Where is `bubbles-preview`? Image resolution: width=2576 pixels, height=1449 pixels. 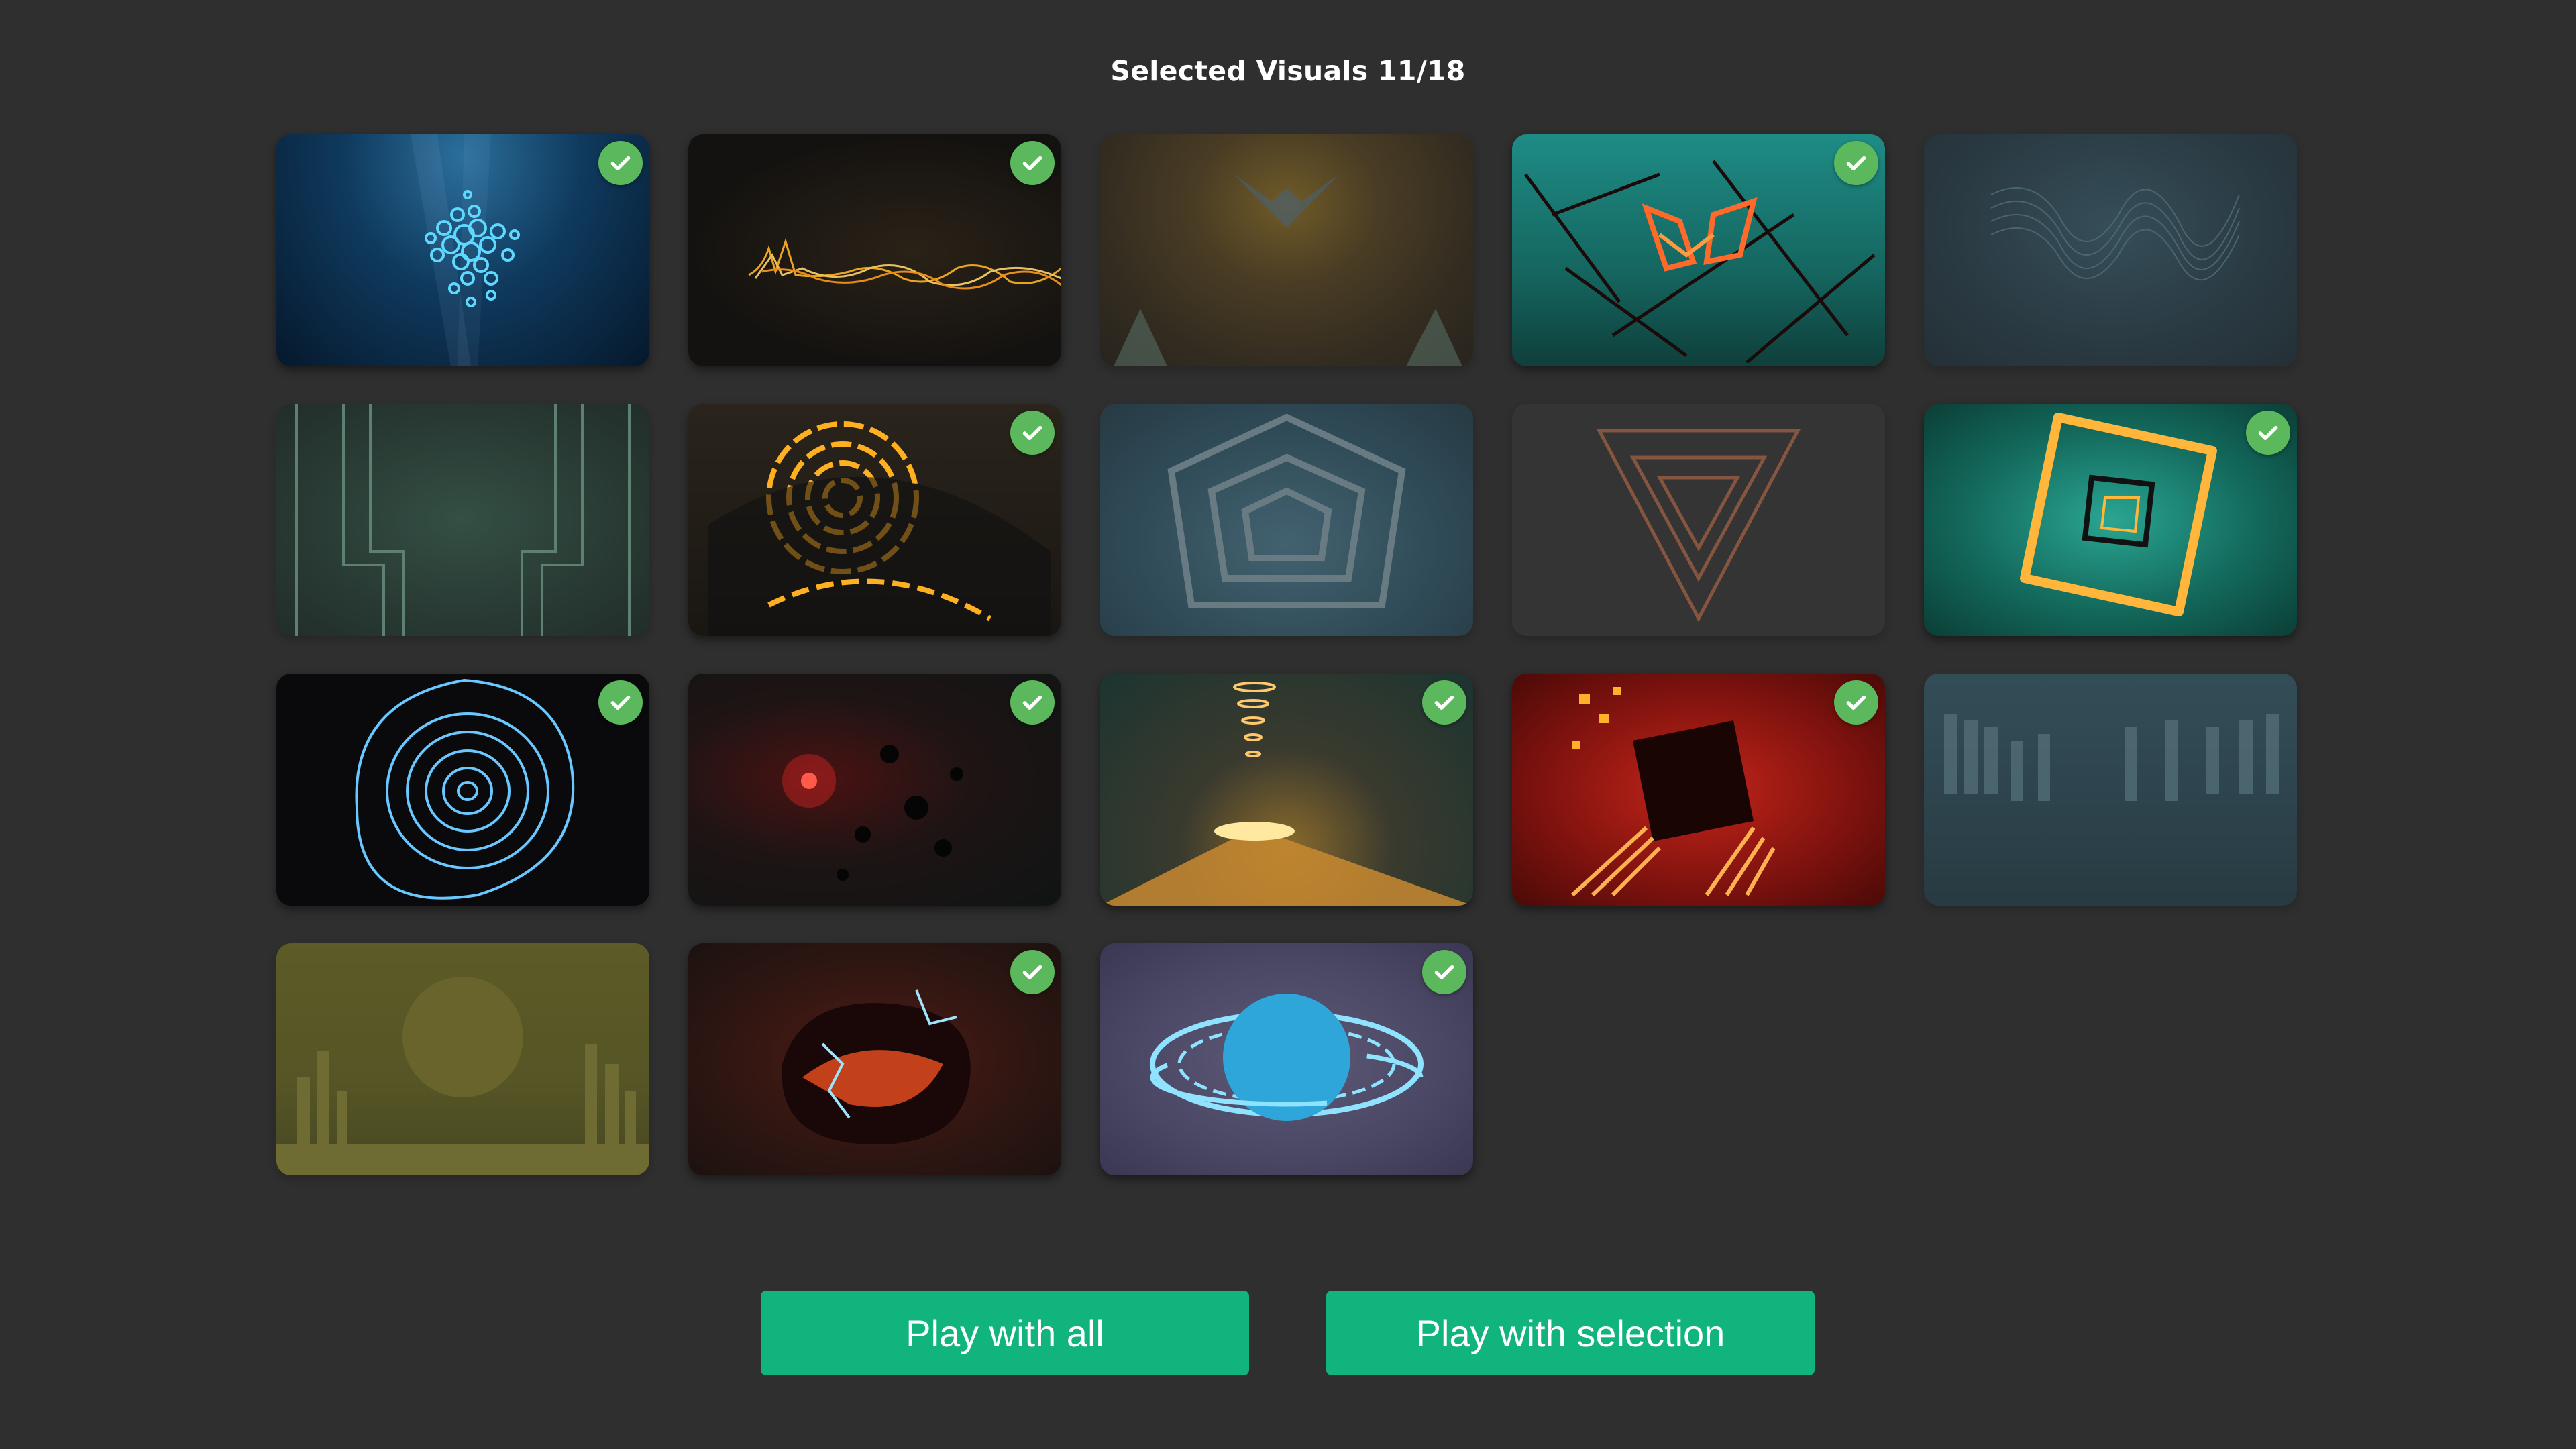
bubbles-preview is located at coordinates (465, 250).